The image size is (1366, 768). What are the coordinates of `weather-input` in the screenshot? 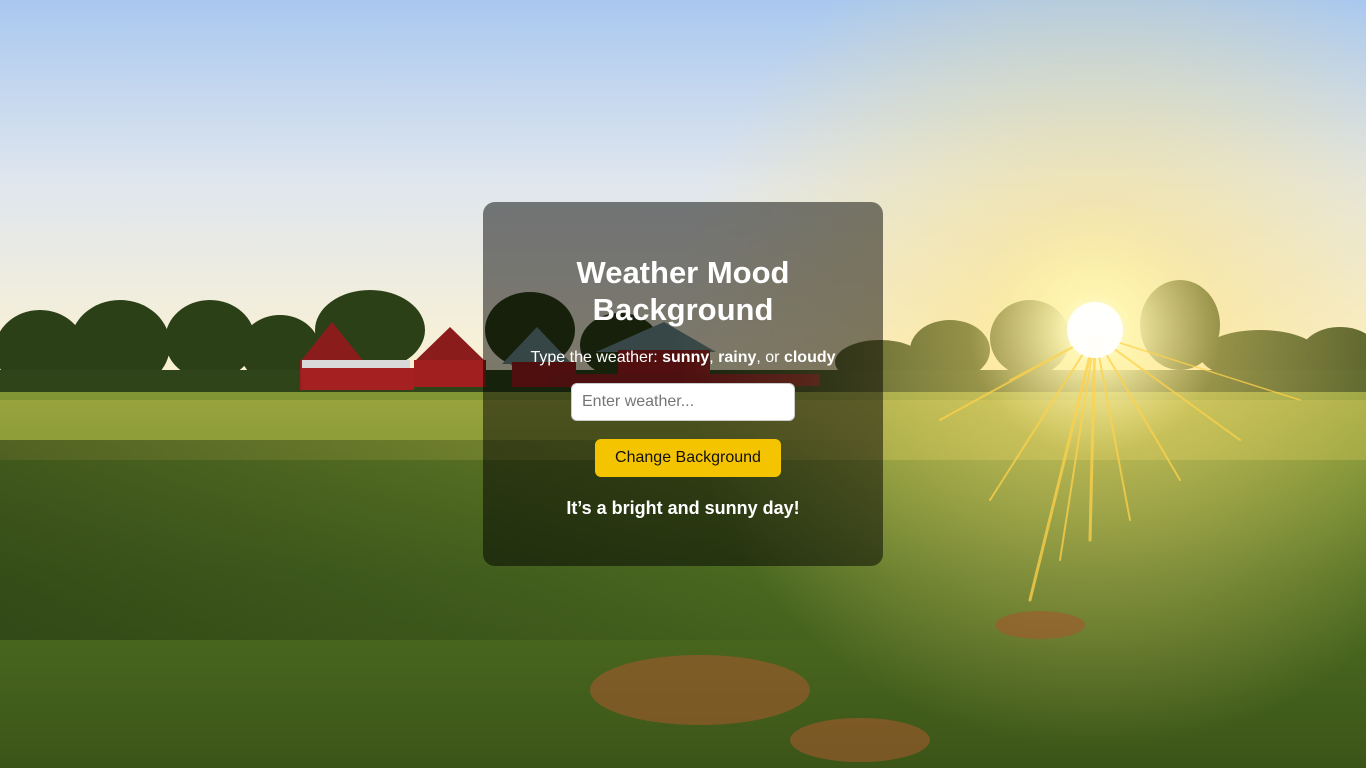 It's located at (683, 402).